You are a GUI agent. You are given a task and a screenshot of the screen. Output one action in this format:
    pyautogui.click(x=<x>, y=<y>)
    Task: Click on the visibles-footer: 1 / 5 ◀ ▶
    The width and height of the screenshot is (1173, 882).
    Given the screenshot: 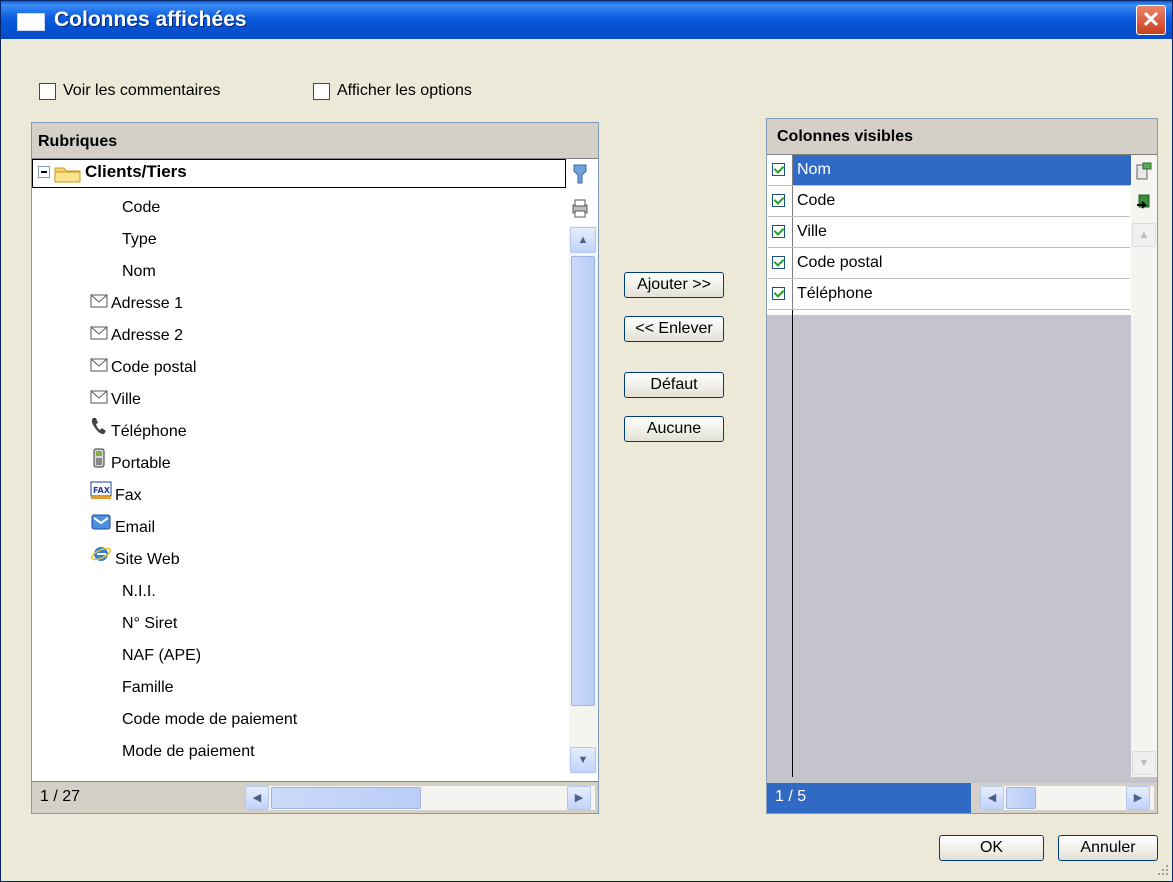 What is the action you would take?
    pyautogui.click(x=962, y=798)
    